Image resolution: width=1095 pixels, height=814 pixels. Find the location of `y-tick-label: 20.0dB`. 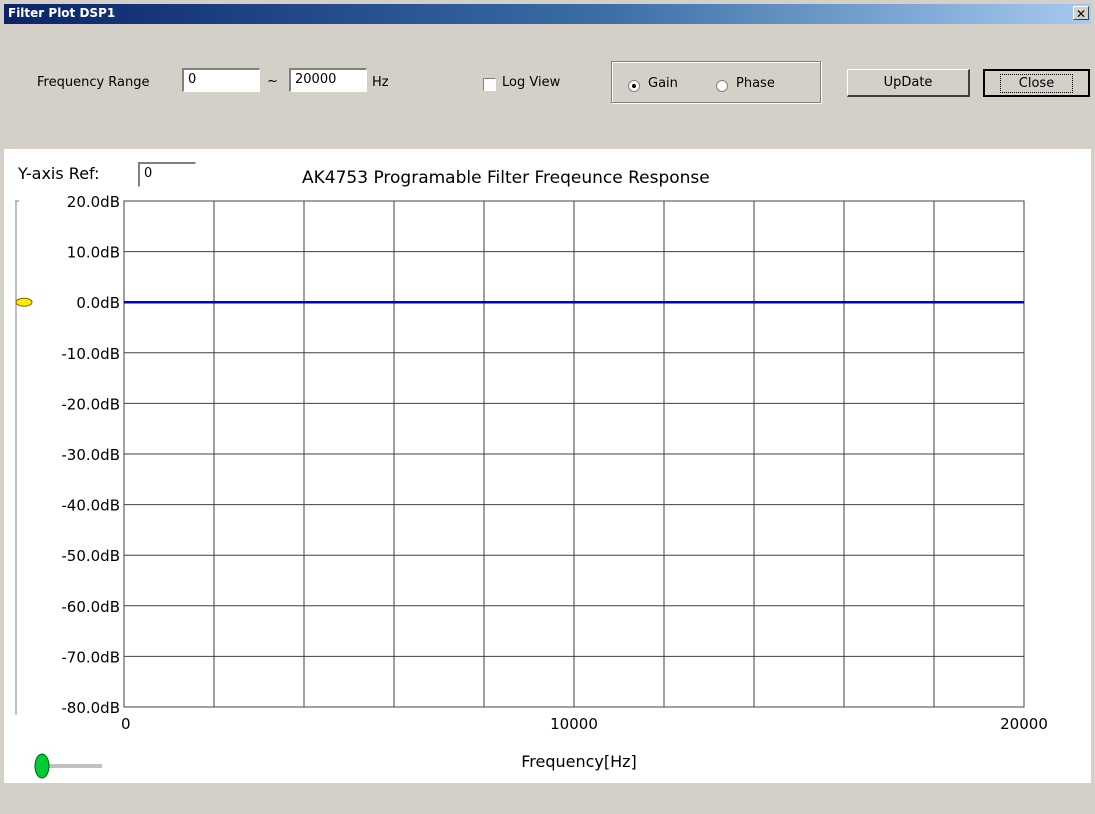

y-tick-label: 20.0dB is located at coordinates (93, 202).